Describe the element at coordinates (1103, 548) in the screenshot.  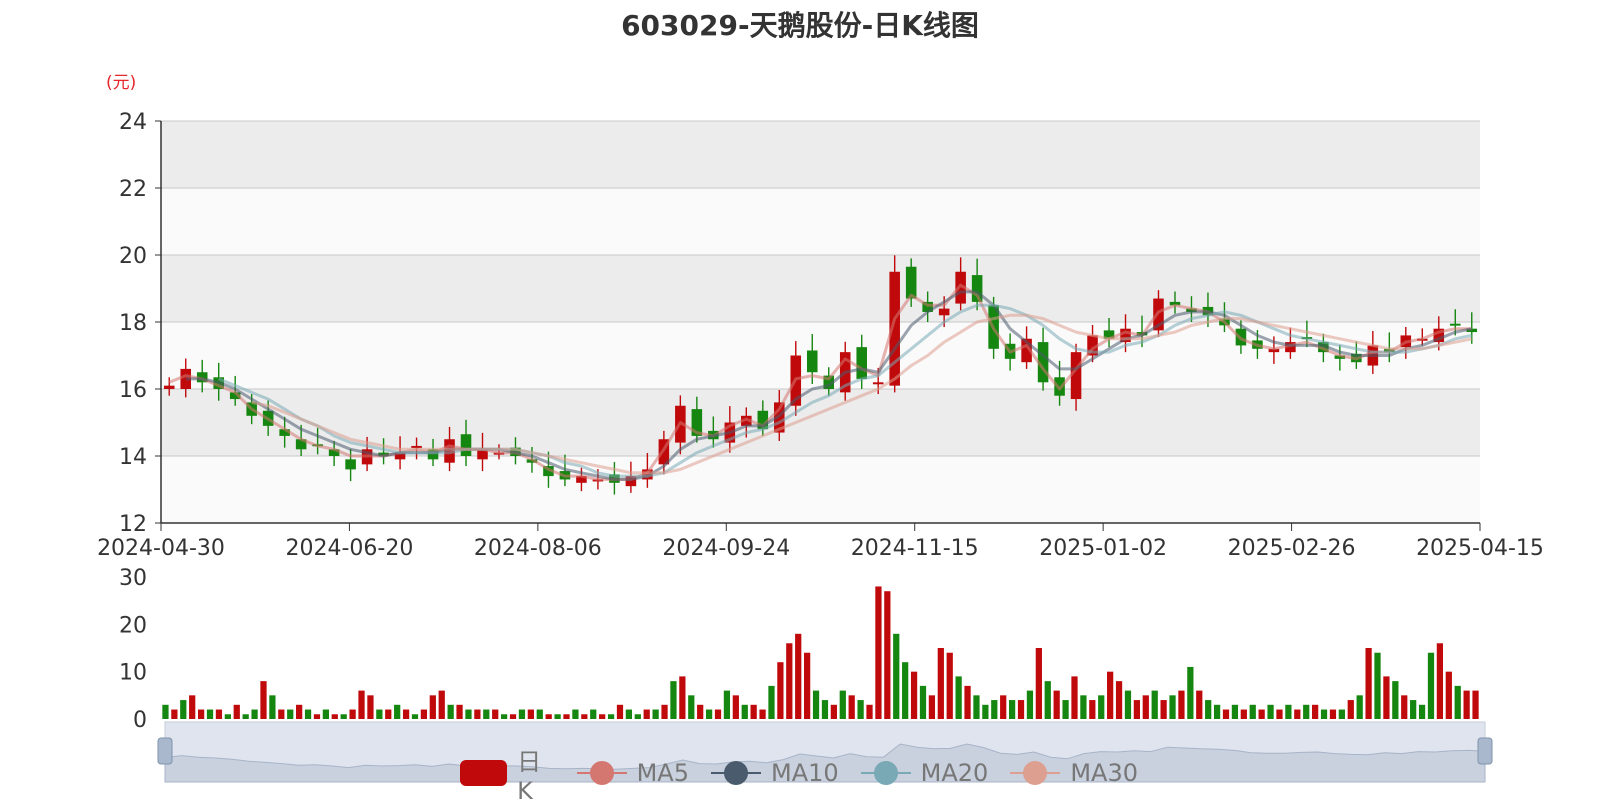
I see `x-tick-label: 2025-01-02` at that location.